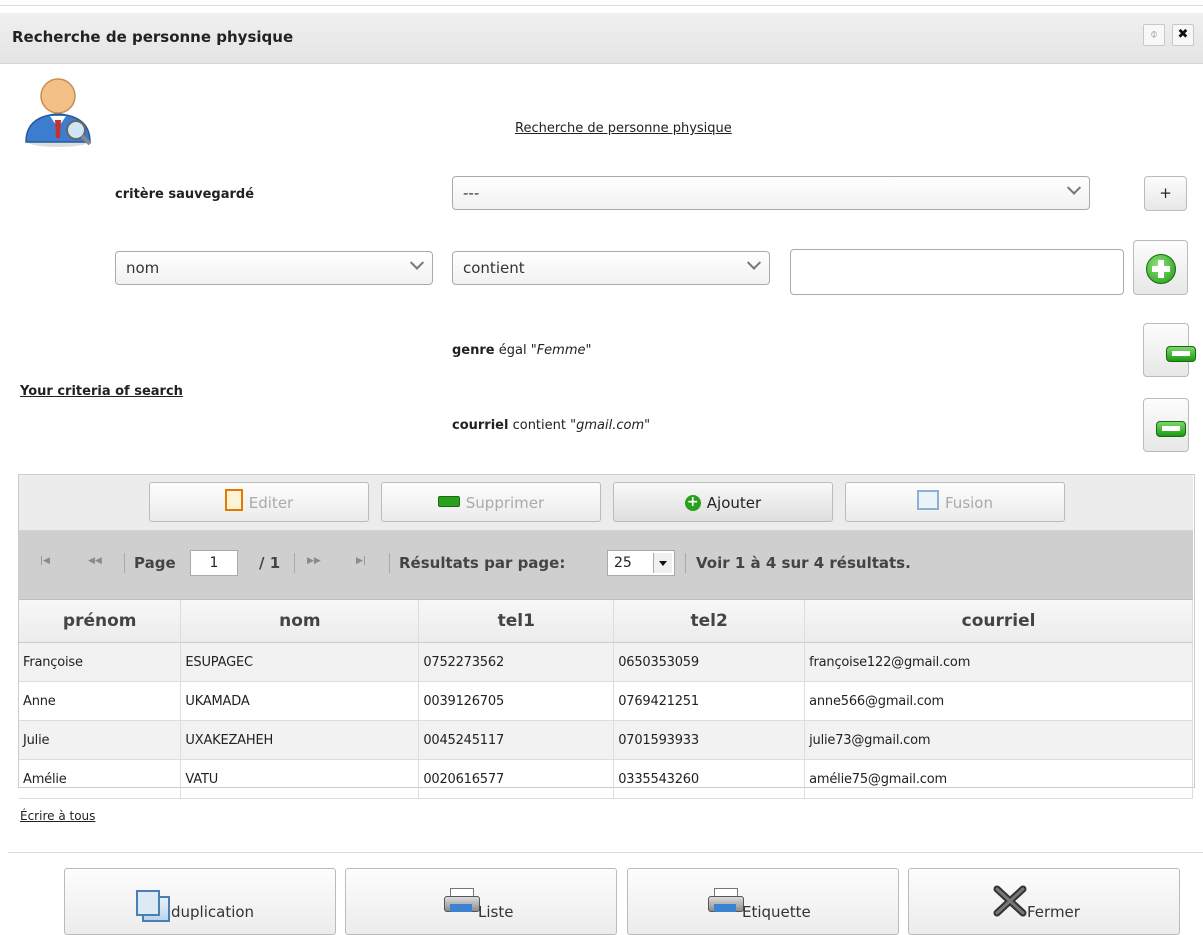 The image size is (1203, 935). Describe the element at coordinates (928, 500) in the screenshot. I see `merge-icon` at that location.